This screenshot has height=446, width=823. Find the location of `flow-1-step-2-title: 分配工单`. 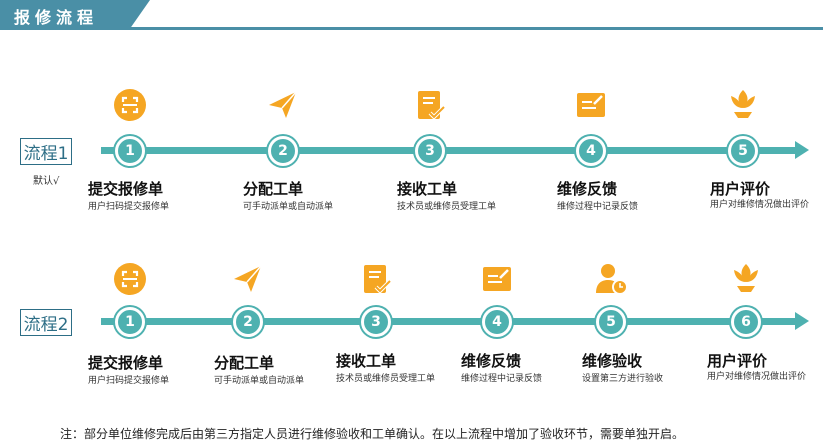

flow-1-step-2-title: 分配工单 is located at coordinates (273, 189).